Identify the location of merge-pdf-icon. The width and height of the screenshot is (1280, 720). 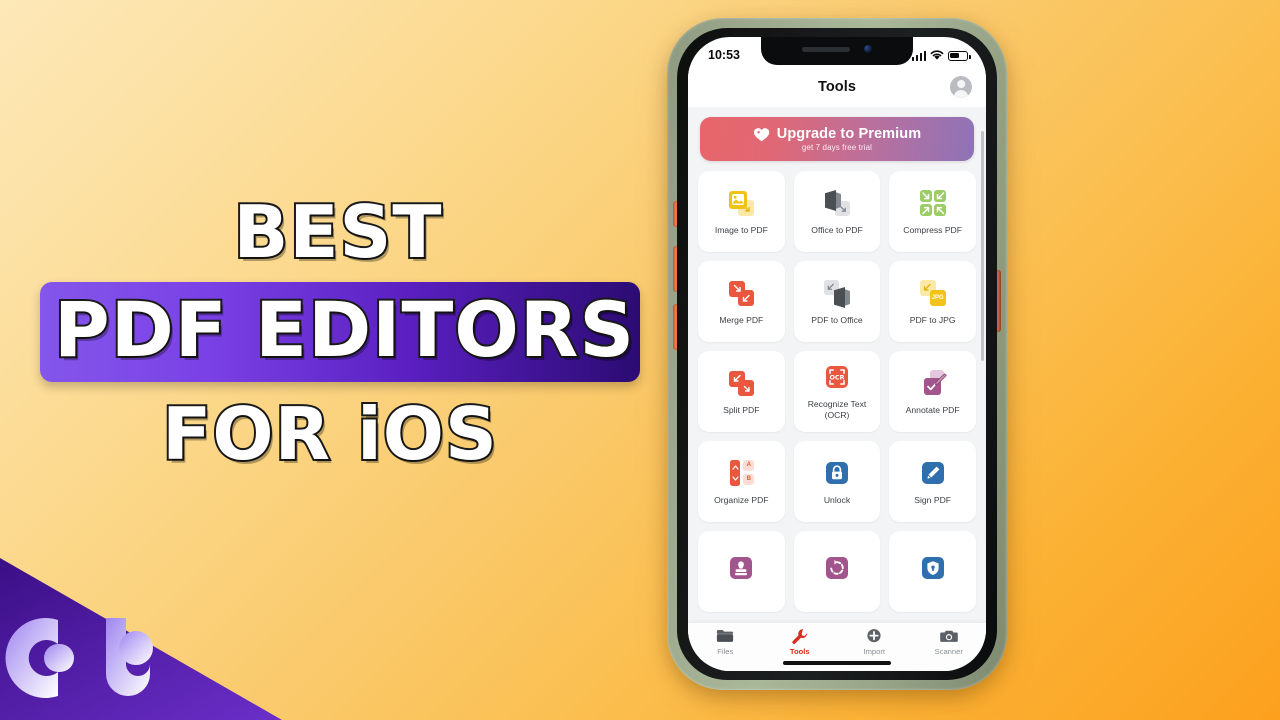
(741, 293).